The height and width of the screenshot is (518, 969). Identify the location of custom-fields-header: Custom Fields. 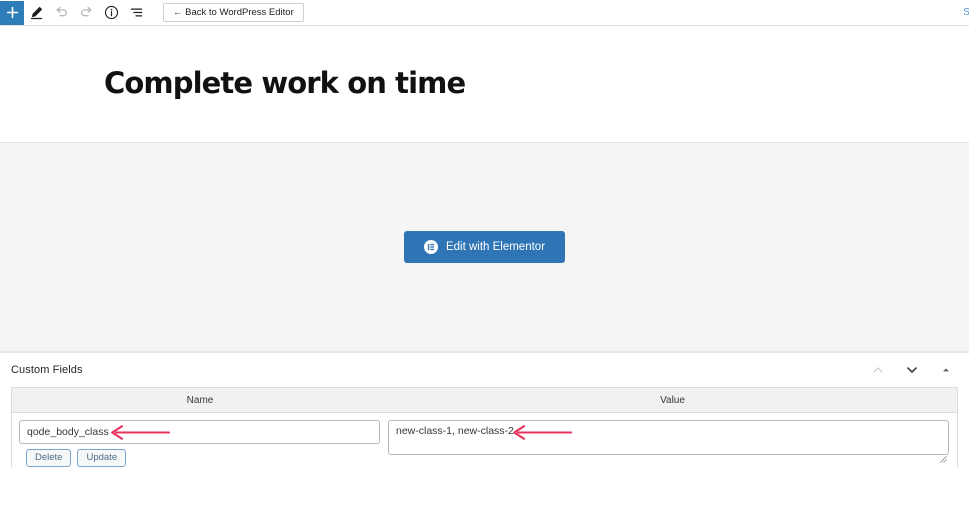
(484, 369).